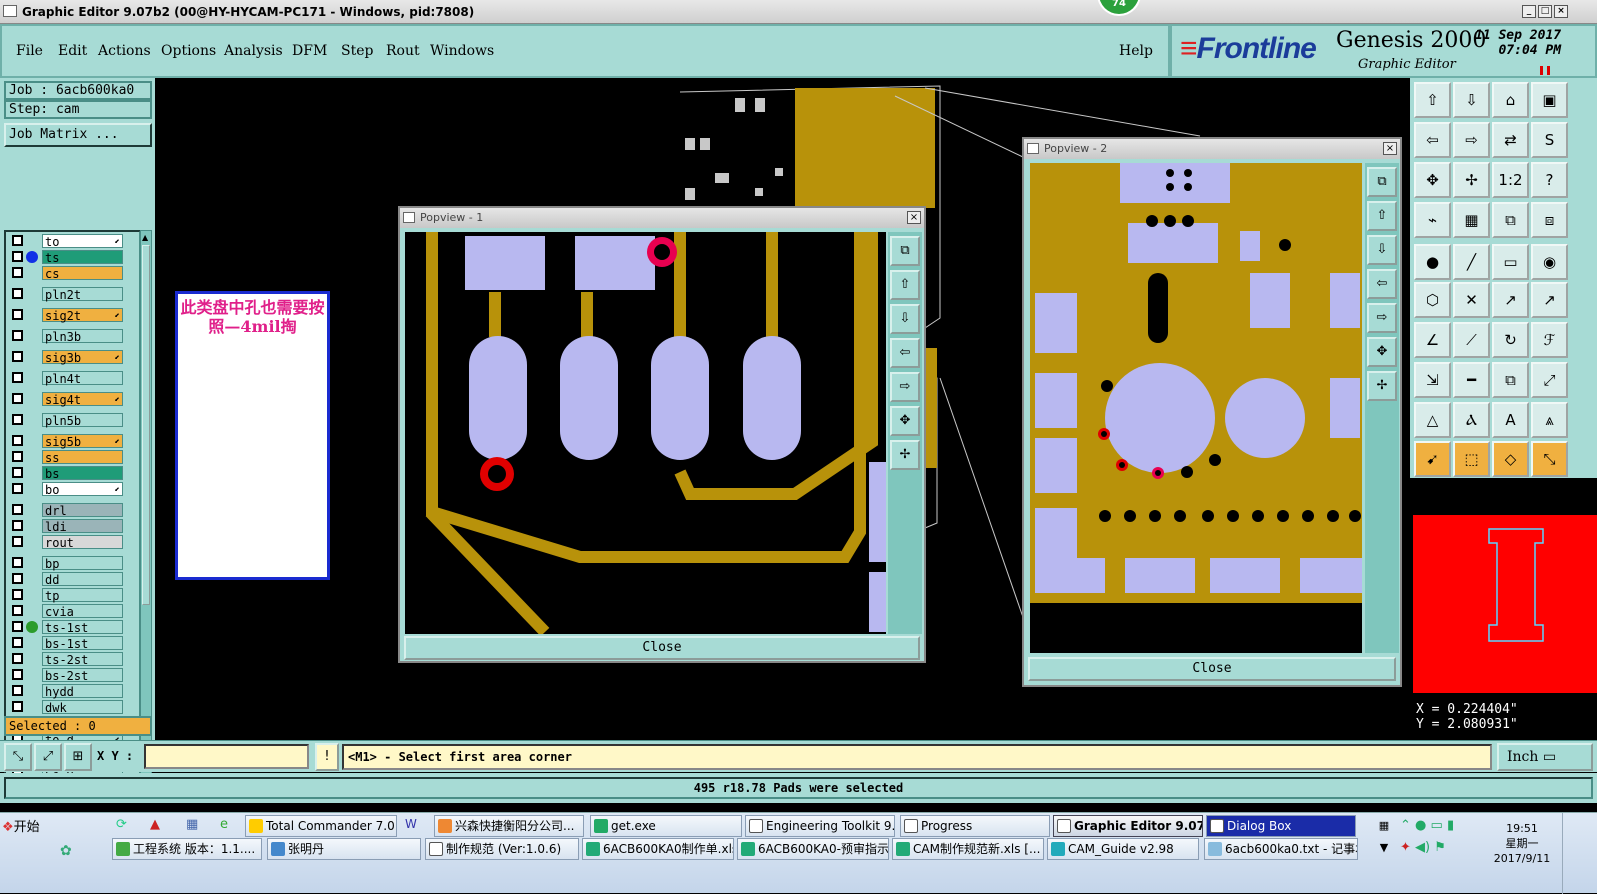  I want to click on mirror-icon: ⇄, so click(1510, 140).